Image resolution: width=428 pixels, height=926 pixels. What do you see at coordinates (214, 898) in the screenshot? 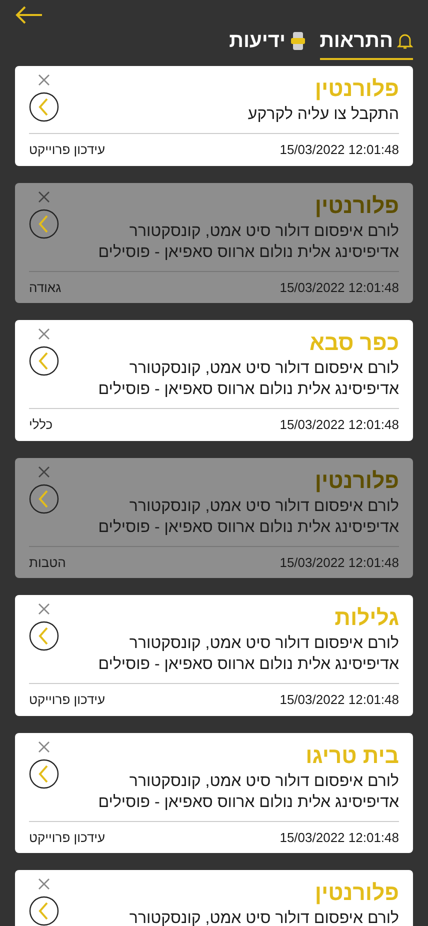
I see `notification-card: פלורנטין לורם איפסום דולור סיט אמט, קונסקטורר` at bounding box center [214, 898].